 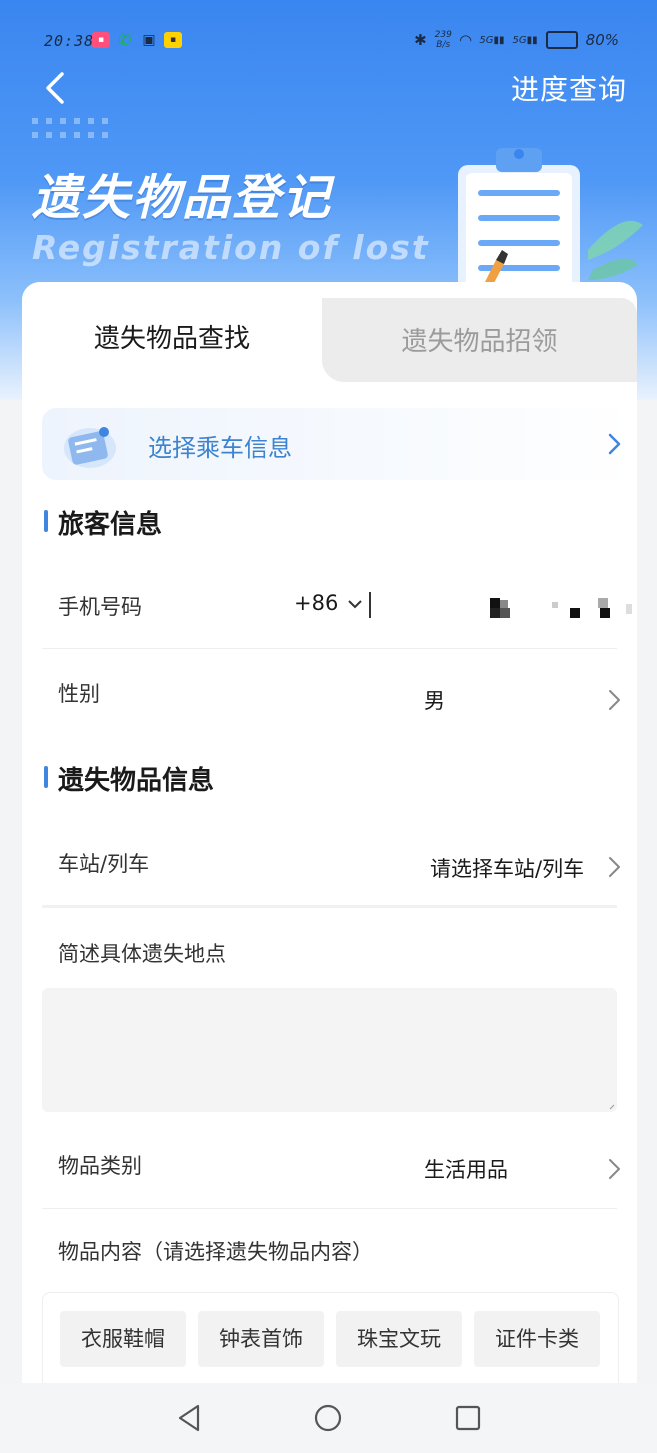 I want to click on select-trip-button: 选择乘车信息, so click(x=339, y=444).